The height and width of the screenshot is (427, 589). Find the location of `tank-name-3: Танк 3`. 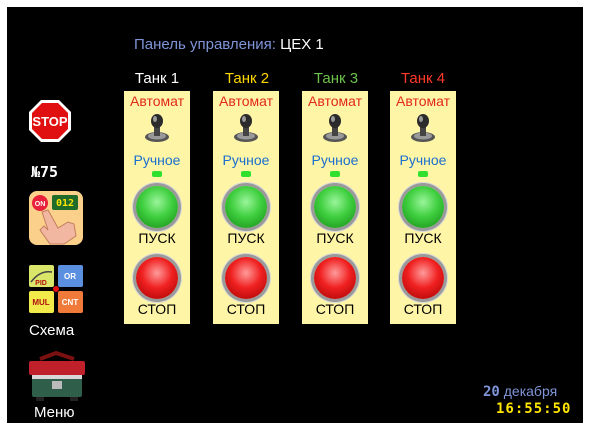

tank-name-3: Танк 3 is located at coordinates (336, 78).